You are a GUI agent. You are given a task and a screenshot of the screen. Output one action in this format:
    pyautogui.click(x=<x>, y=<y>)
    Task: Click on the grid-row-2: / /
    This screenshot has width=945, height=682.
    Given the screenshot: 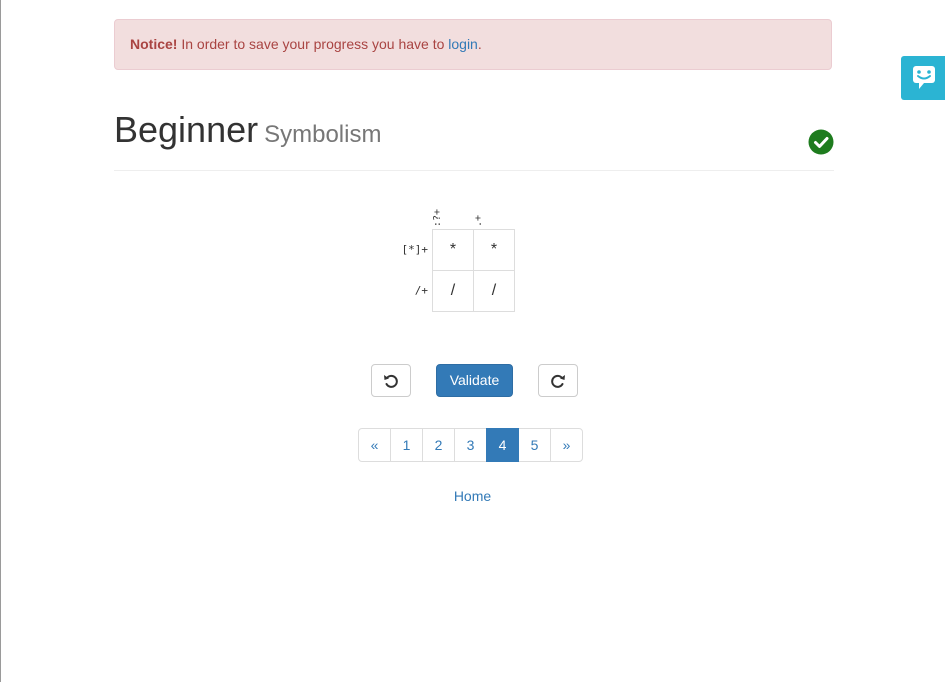 What is the action you would take?
    pyautogui.click(x=473, y=291)
    